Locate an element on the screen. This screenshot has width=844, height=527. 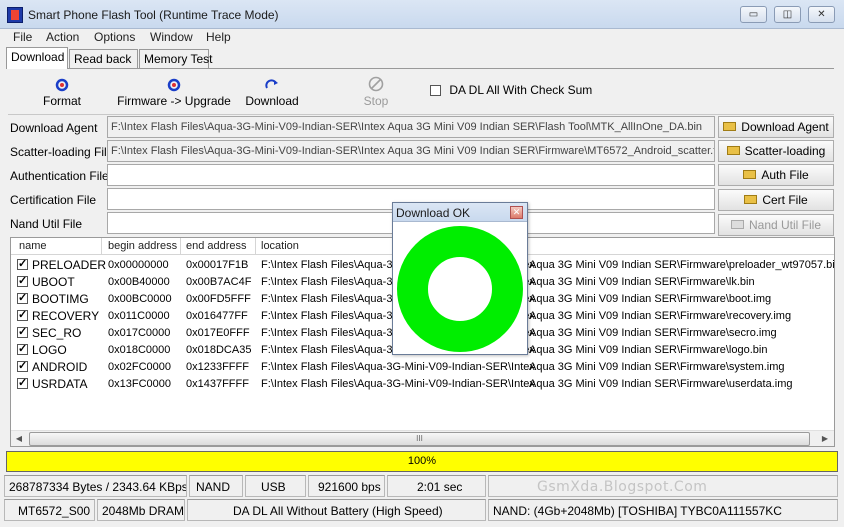
status-storage: NAND is located at coordinates (216, 486).